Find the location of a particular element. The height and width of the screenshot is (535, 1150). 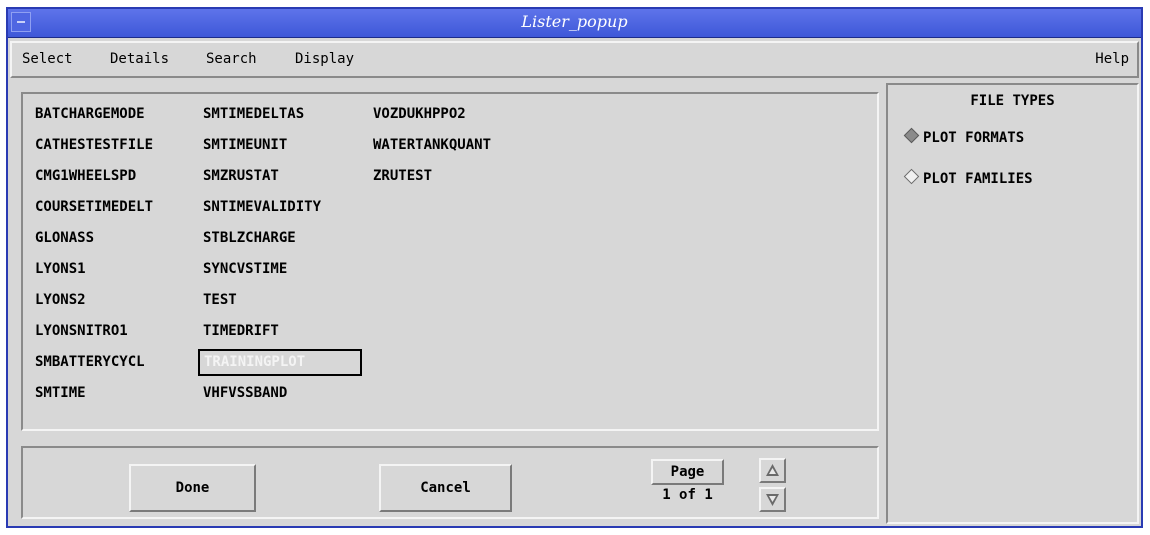

page-indicator: 1 of 1 is located at coordinates (687, 495).